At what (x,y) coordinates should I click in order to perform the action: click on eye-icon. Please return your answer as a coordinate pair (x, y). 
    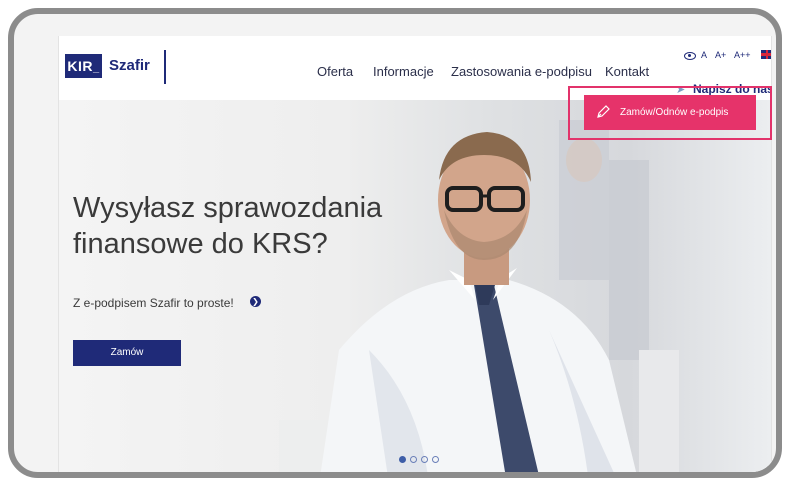
    Looking at the image, I should click on (690, 56).